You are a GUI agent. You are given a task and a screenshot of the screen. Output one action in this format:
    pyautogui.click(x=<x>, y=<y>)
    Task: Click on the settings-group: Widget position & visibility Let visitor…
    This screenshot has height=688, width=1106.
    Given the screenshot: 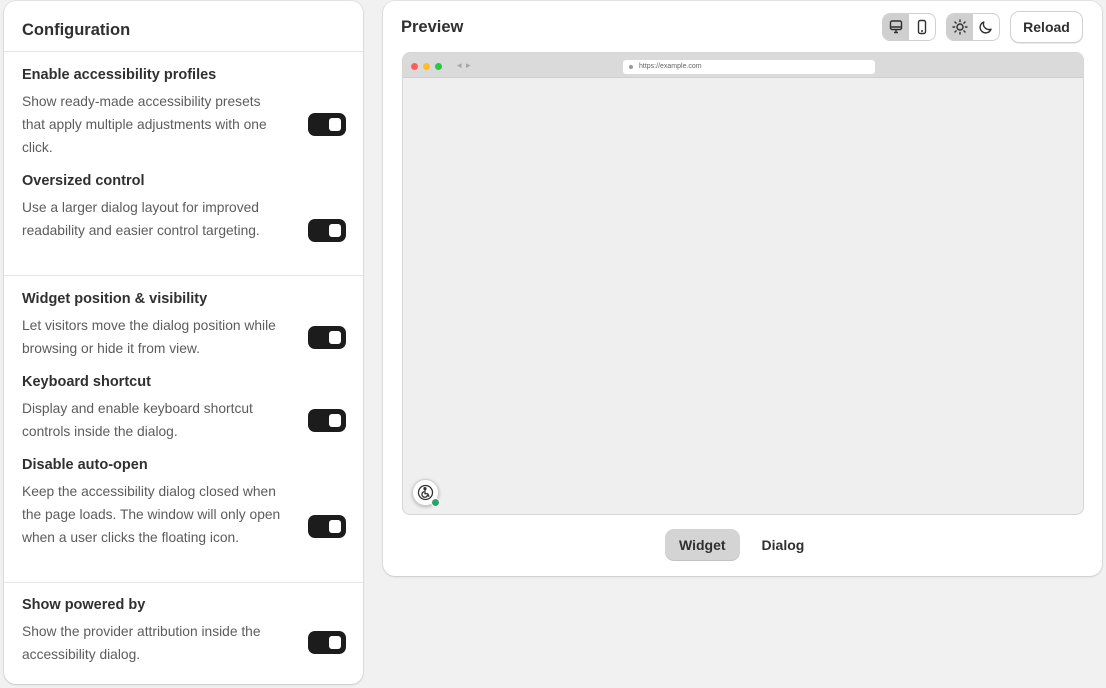 What is the action you would take?
    pyautogui.click(x=183, y=429)
    